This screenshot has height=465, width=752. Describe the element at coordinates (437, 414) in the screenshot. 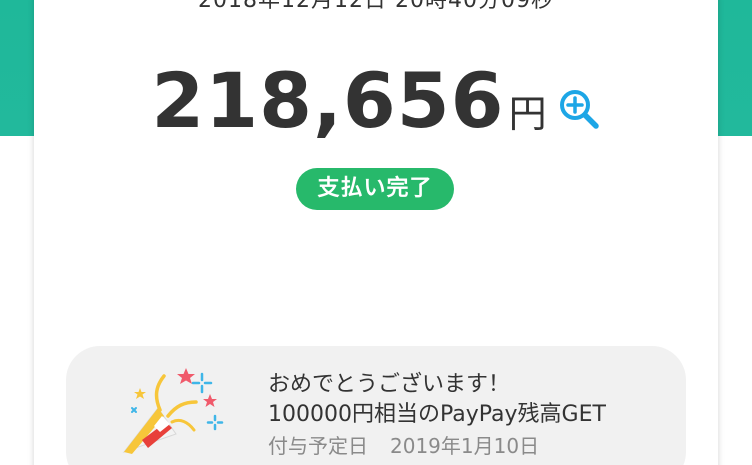

I see `bonus-description: 100000円相当のPayPay残高GET` at that location.